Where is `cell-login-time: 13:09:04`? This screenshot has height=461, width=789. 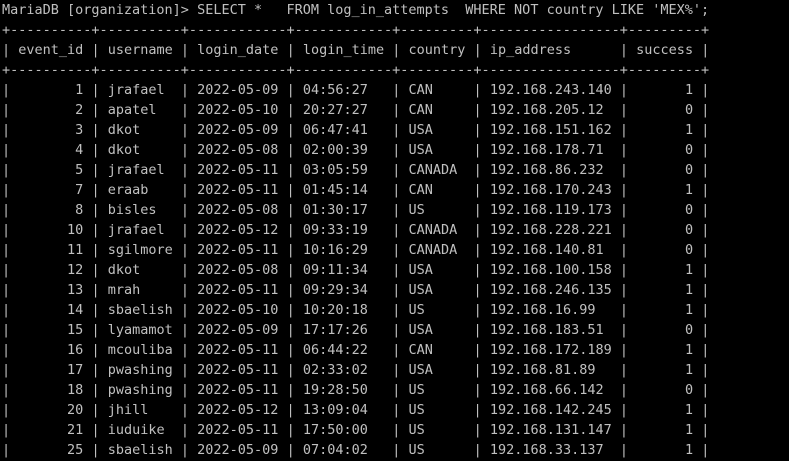
cell-login-time: 13:09:04 is located at coordinates (335, 410).